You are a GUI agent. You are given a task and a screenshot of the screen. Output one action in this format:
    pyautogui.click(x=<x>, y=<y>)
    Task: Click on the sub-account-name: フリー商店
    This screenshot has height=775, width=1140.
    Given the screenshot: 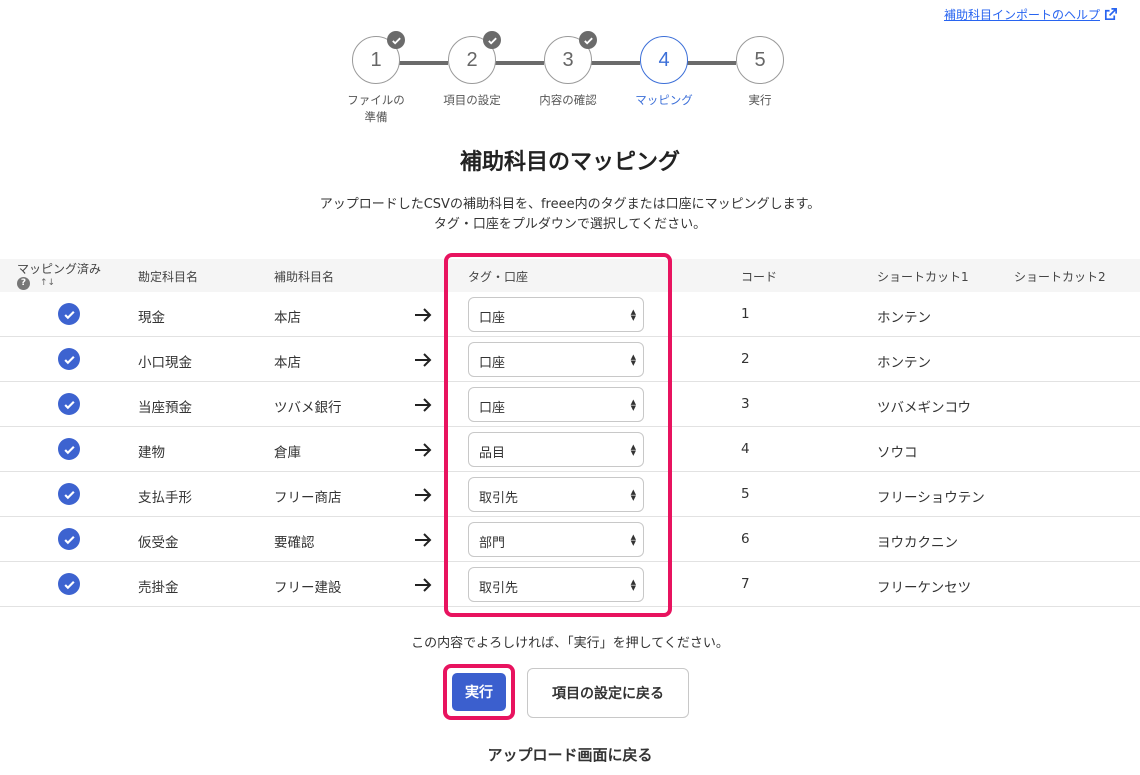 What is the action you would take?
    pyautogui.click(x=308, y=498)
    